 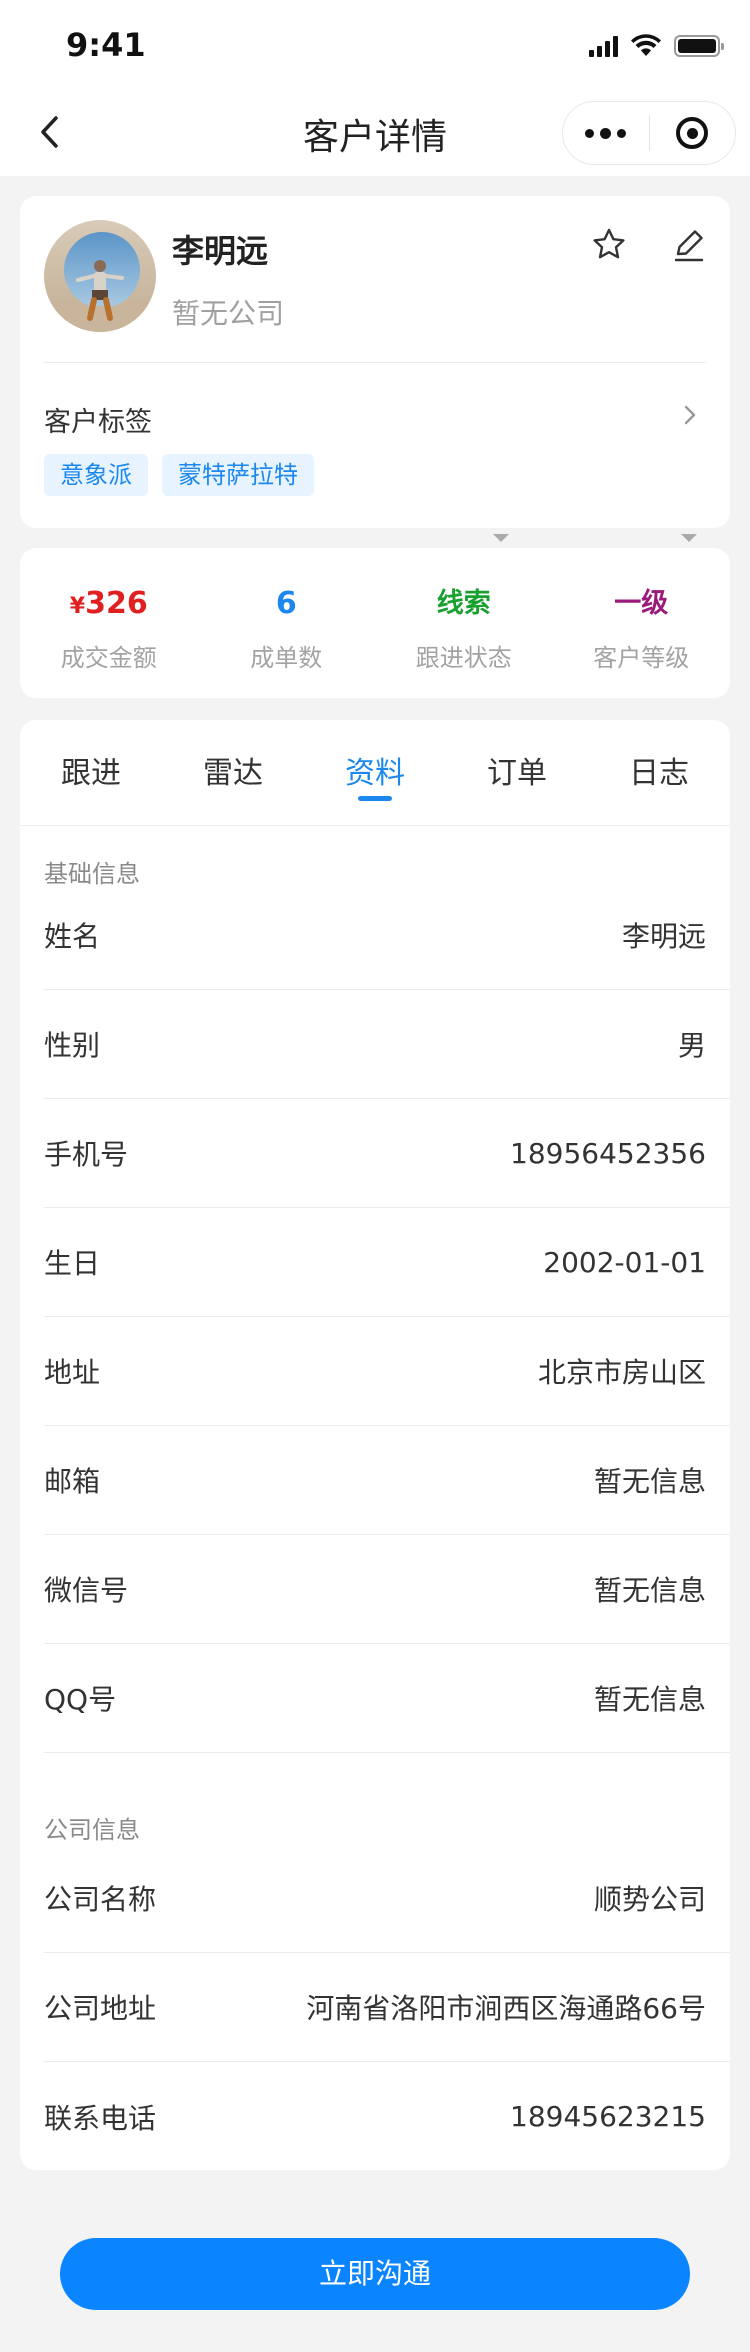 What do you see at coordinates (387, 1698) in the screenshot?
I see `info-row-qq: QQ号 暂无信息` at bounding box center [387, 1698].